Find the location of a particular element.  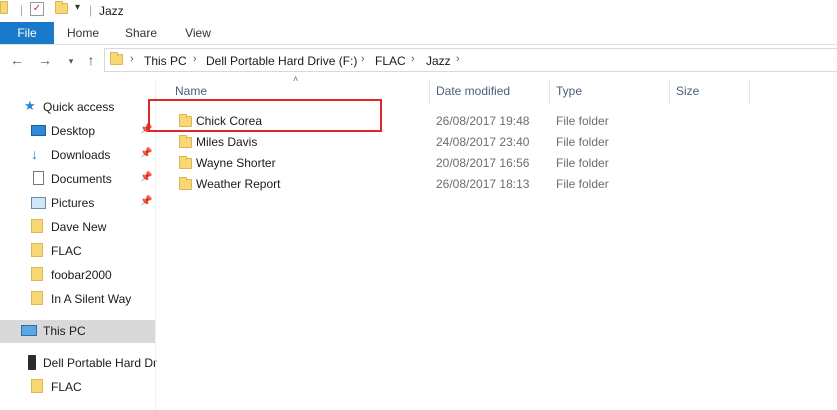

properties-icon: ✓ is located at coordinates (37, 9).